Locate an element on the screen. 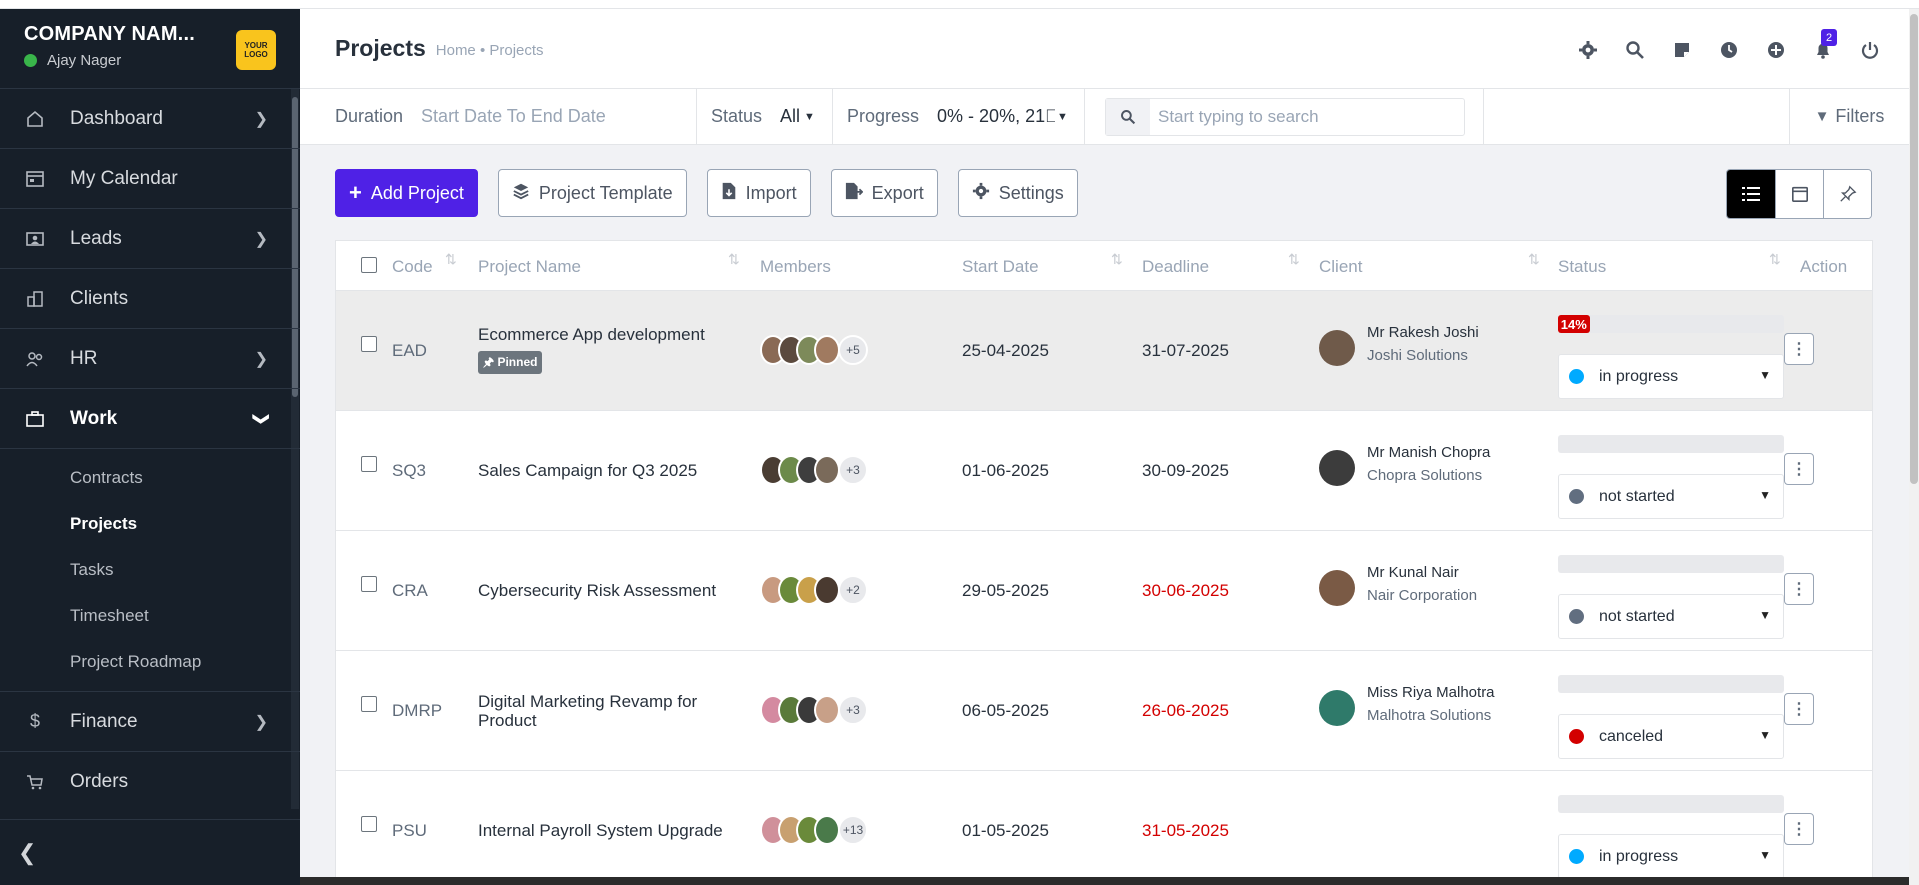 This screenshot has width=1919, height=885. column-header-status: Status is located at coordinates (1582, 267).